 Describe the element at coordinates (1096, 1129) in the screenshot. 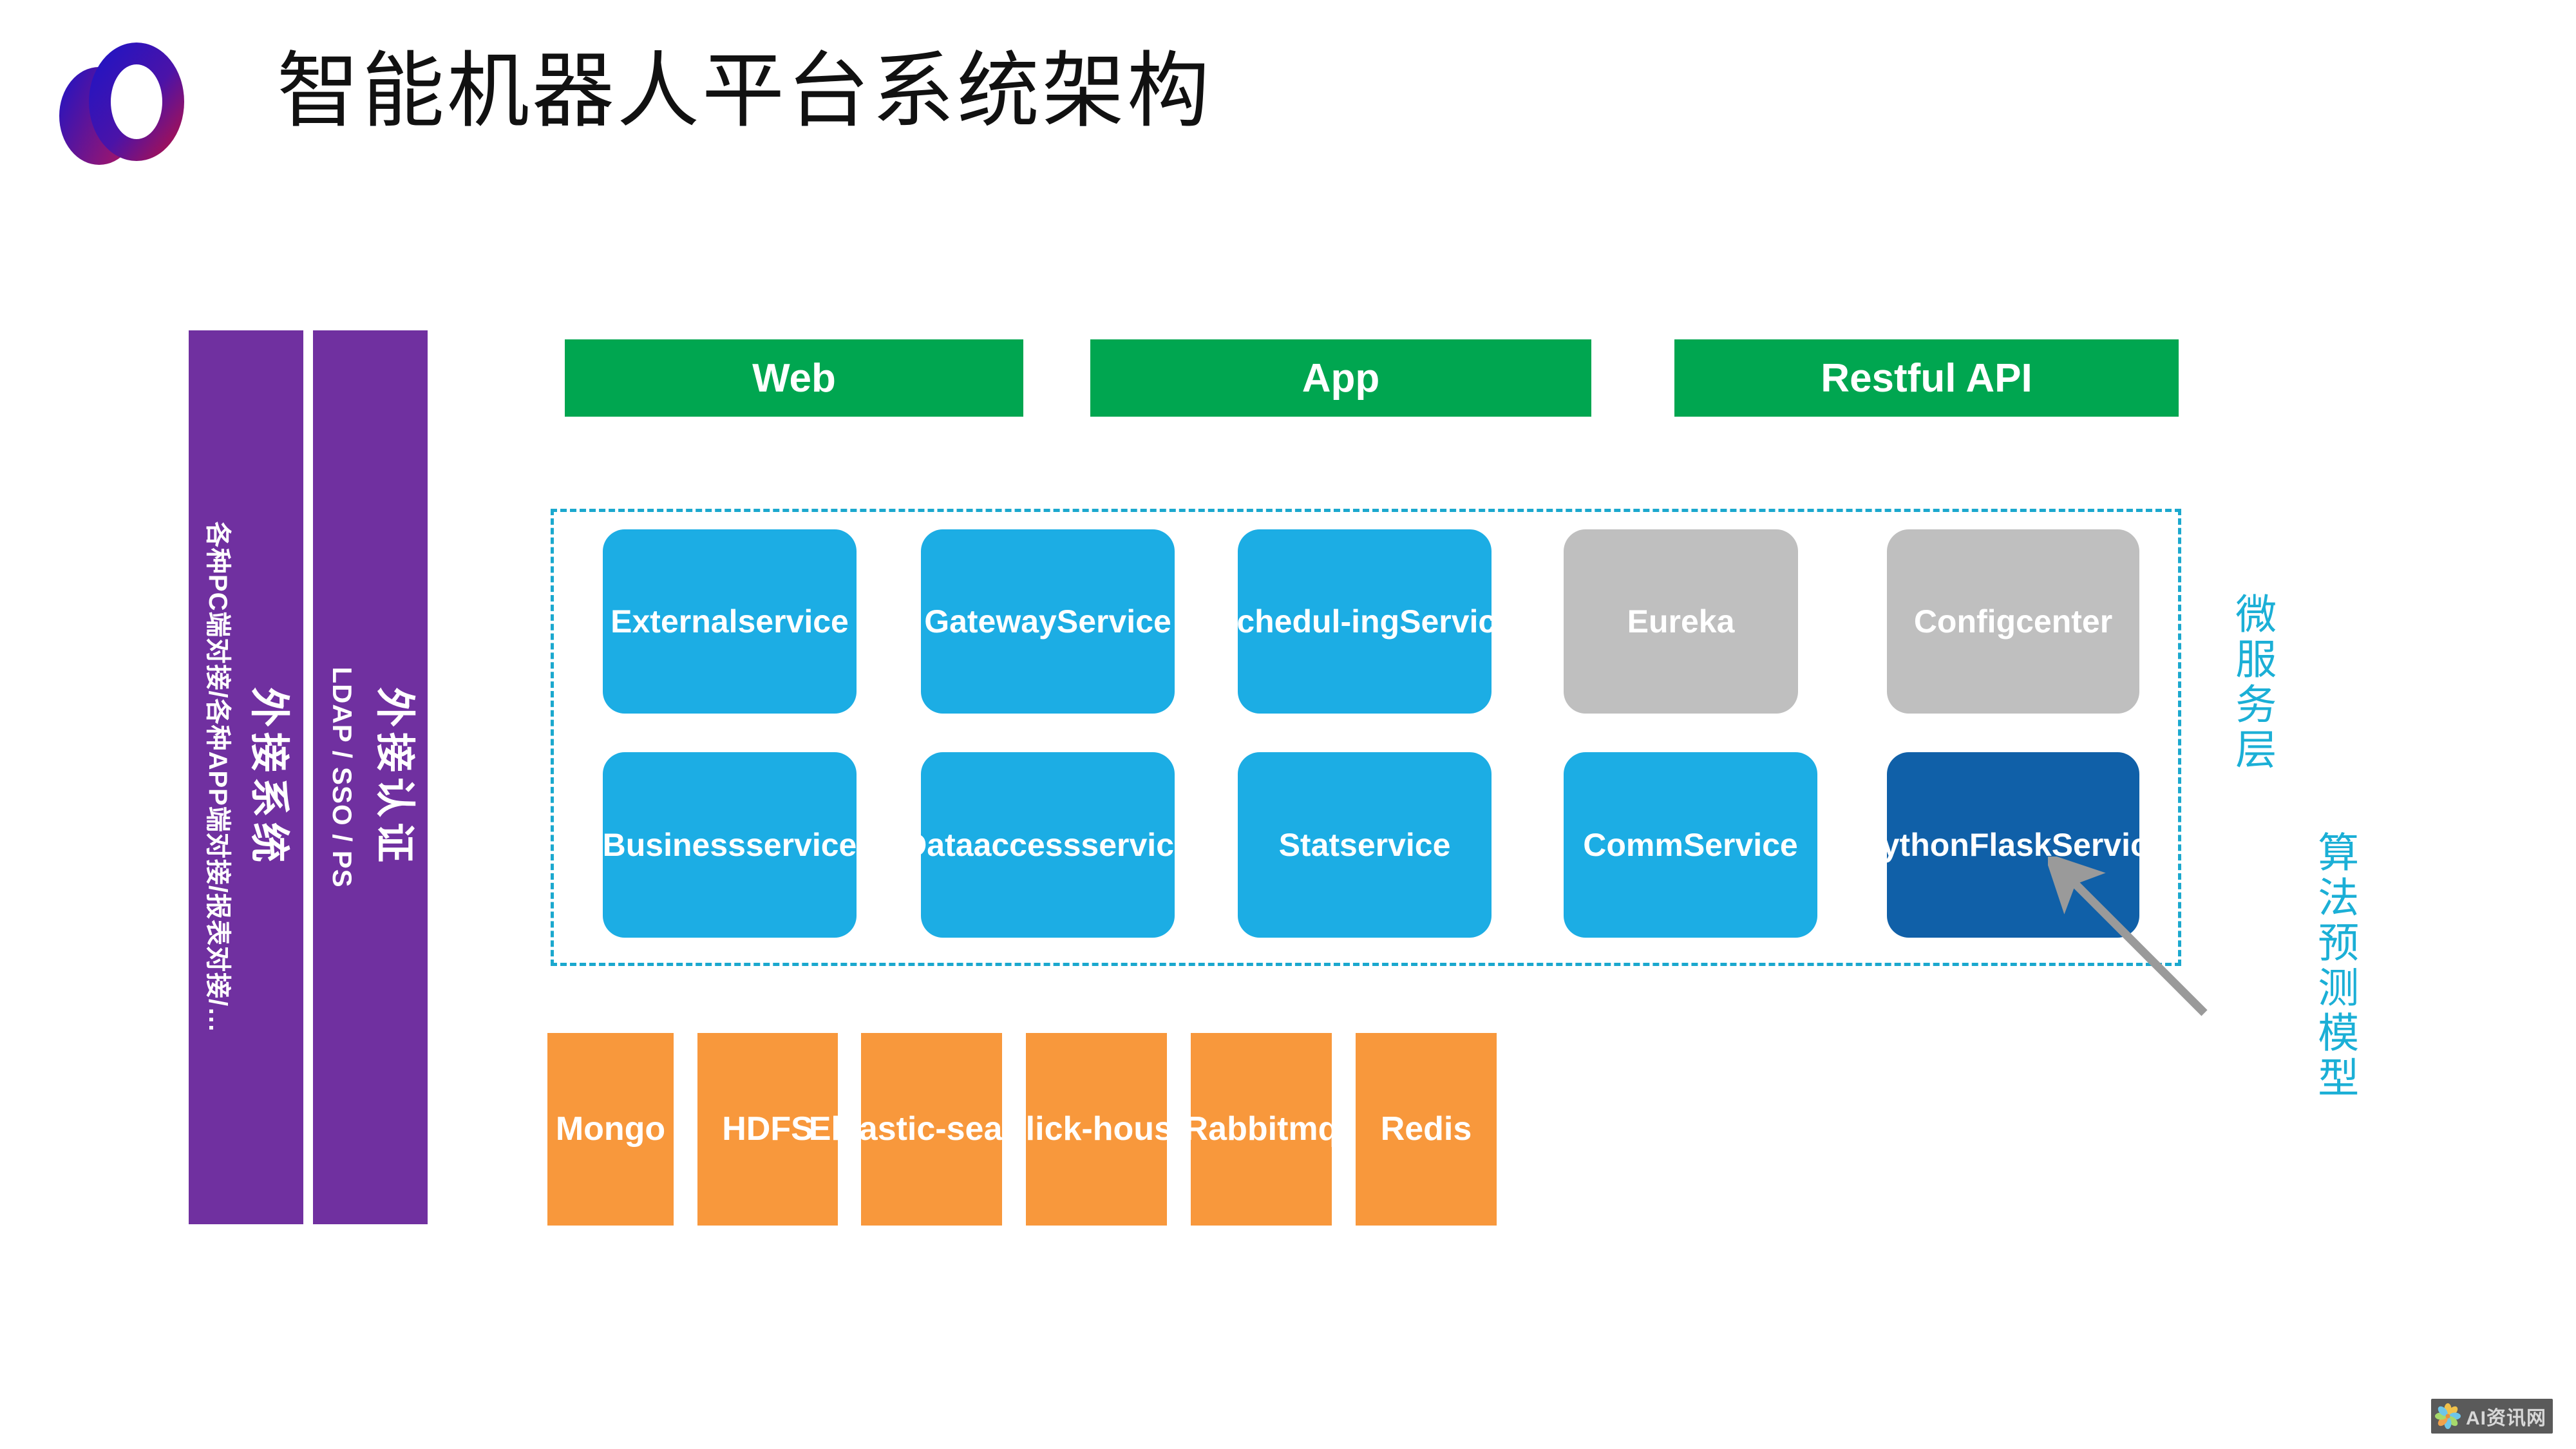

I see `storage-item-click-house: Click-house` at that location.